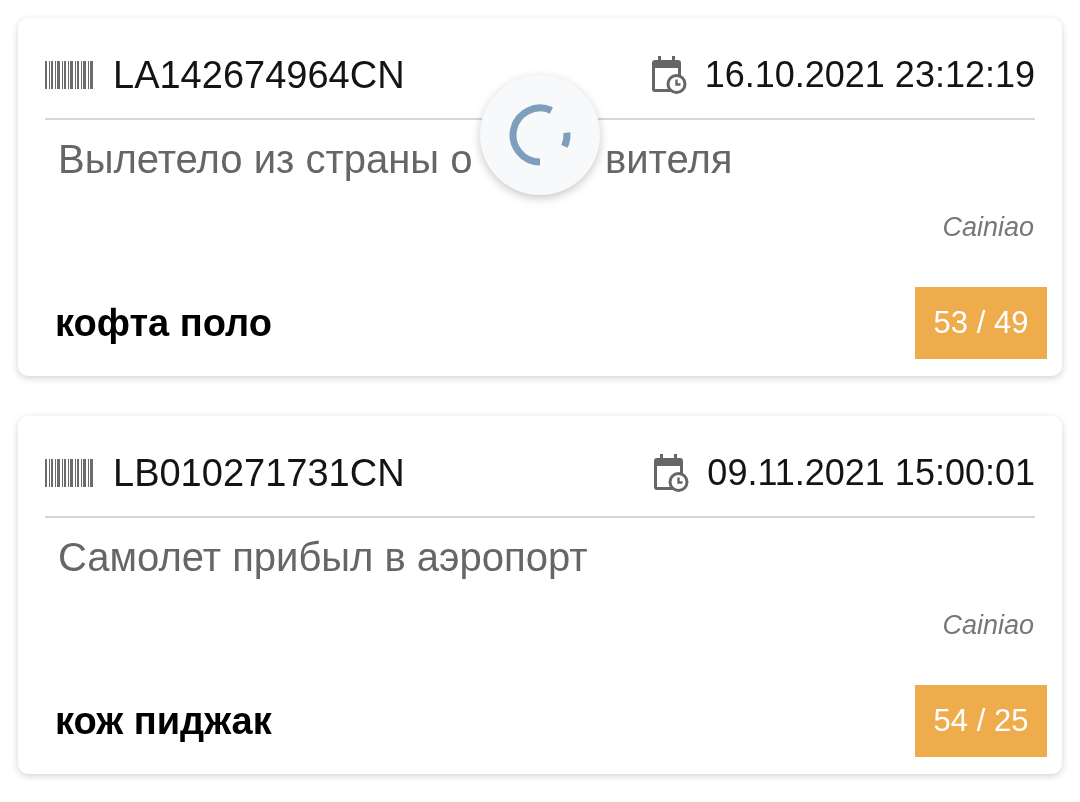 The image size is (1080, 802). Describe the element at coordinates (669, 159) in the screenshot. I see `status-text: вителя` at that location.